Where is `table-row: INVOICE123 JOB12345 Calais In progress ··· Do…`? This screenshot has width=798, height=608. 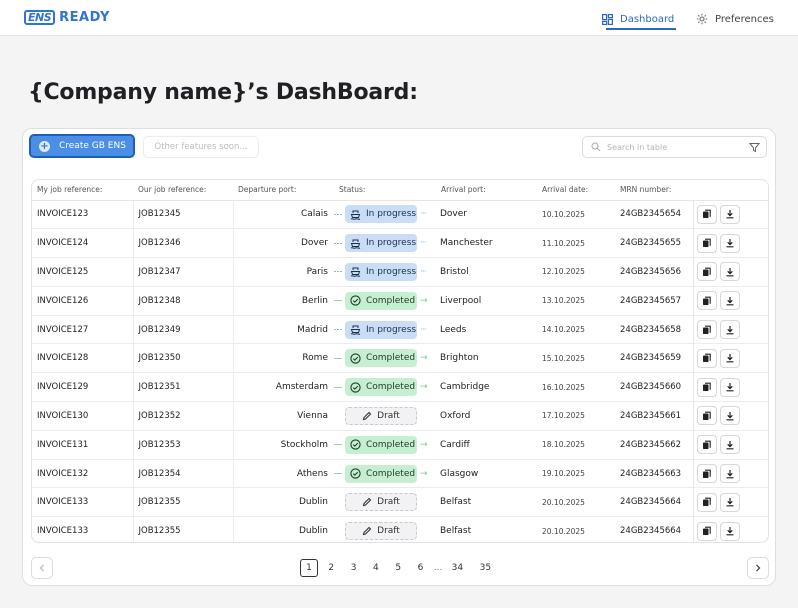 table-row: INVOICE123 JOB12345 Calais In progress ··· Do… is located at coordinates (400, 215).